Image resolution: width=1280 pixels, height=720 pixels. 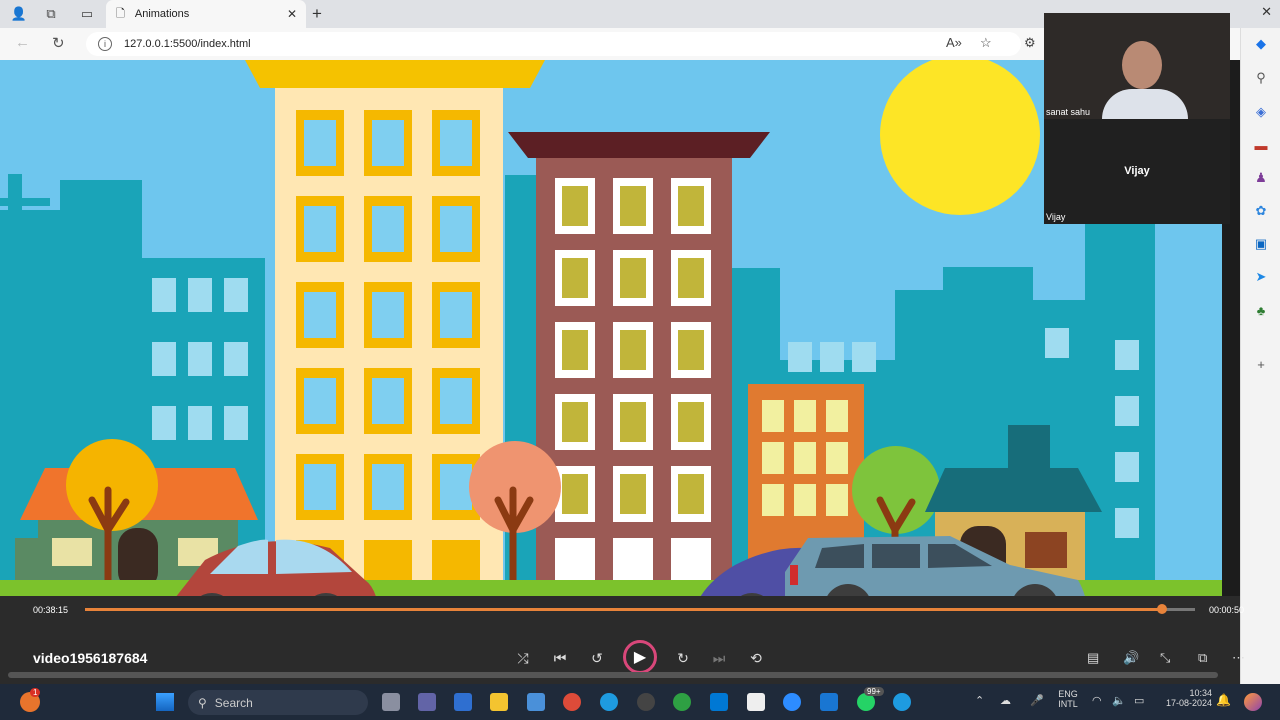 I want to click on participant-label: Vijay, so click(x=1056, y=217).